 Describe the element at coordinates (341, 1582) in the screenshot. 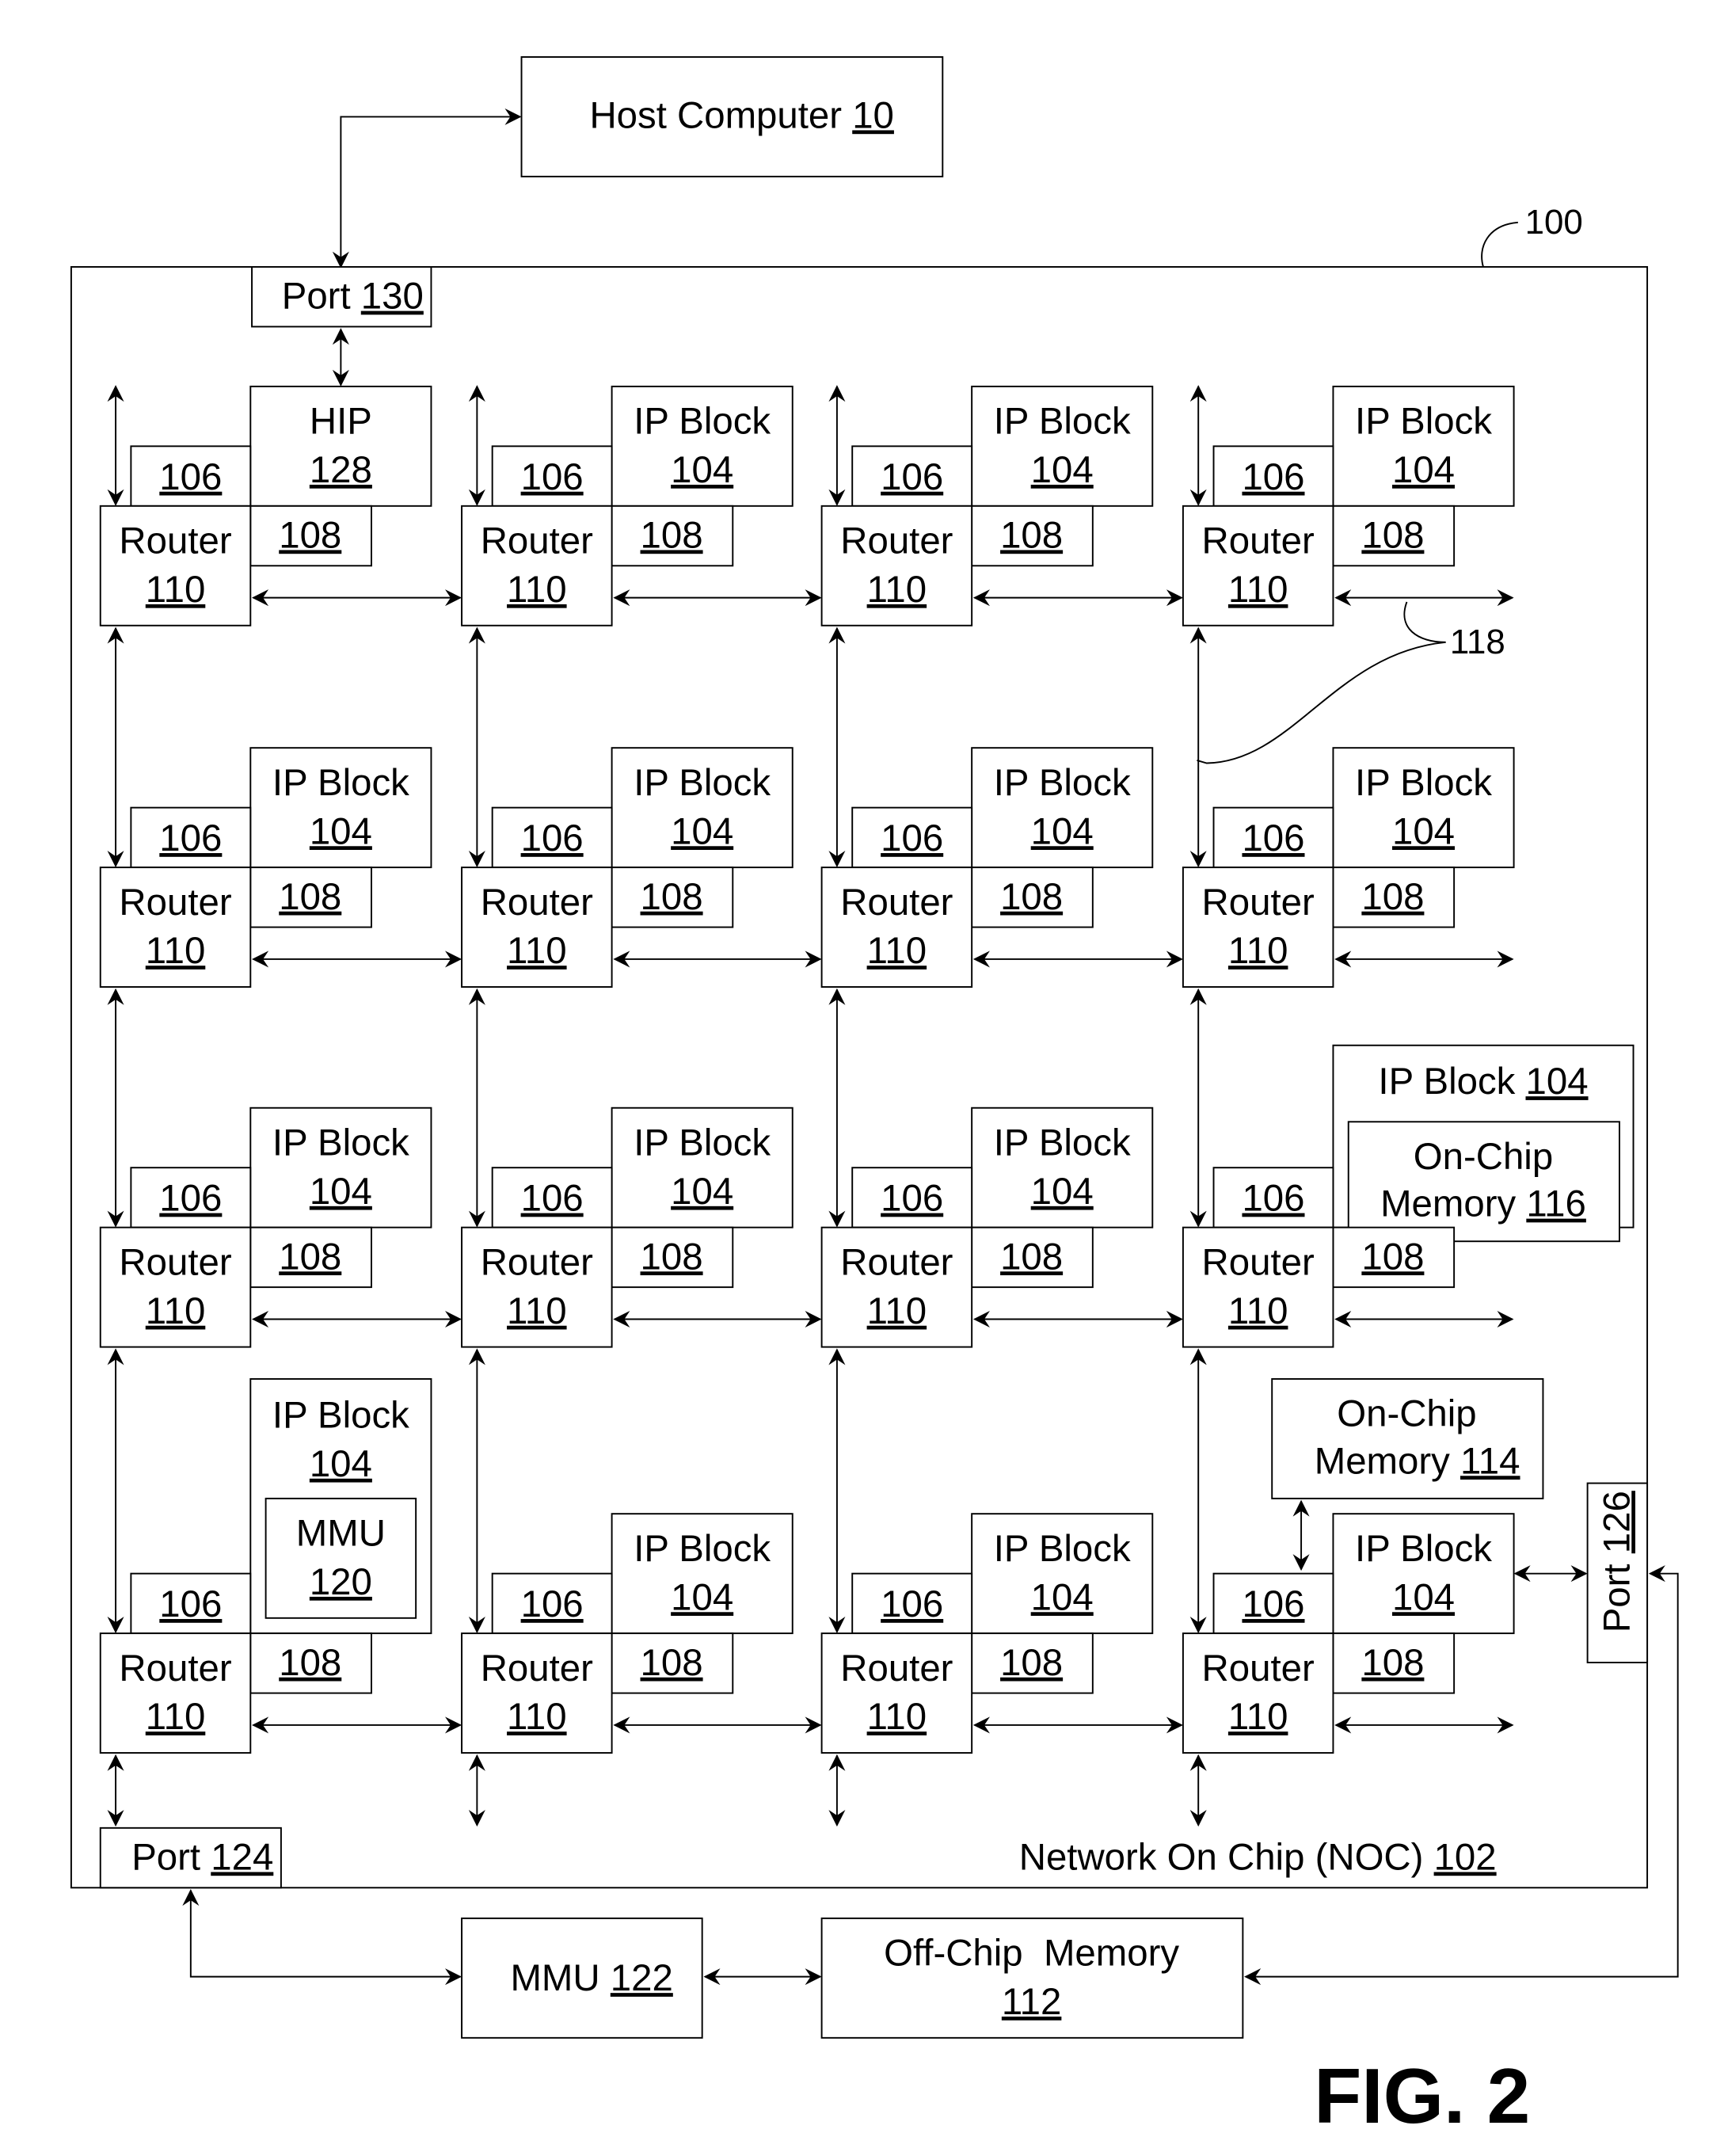

I see `mmu-120-ref: 120` at that location.